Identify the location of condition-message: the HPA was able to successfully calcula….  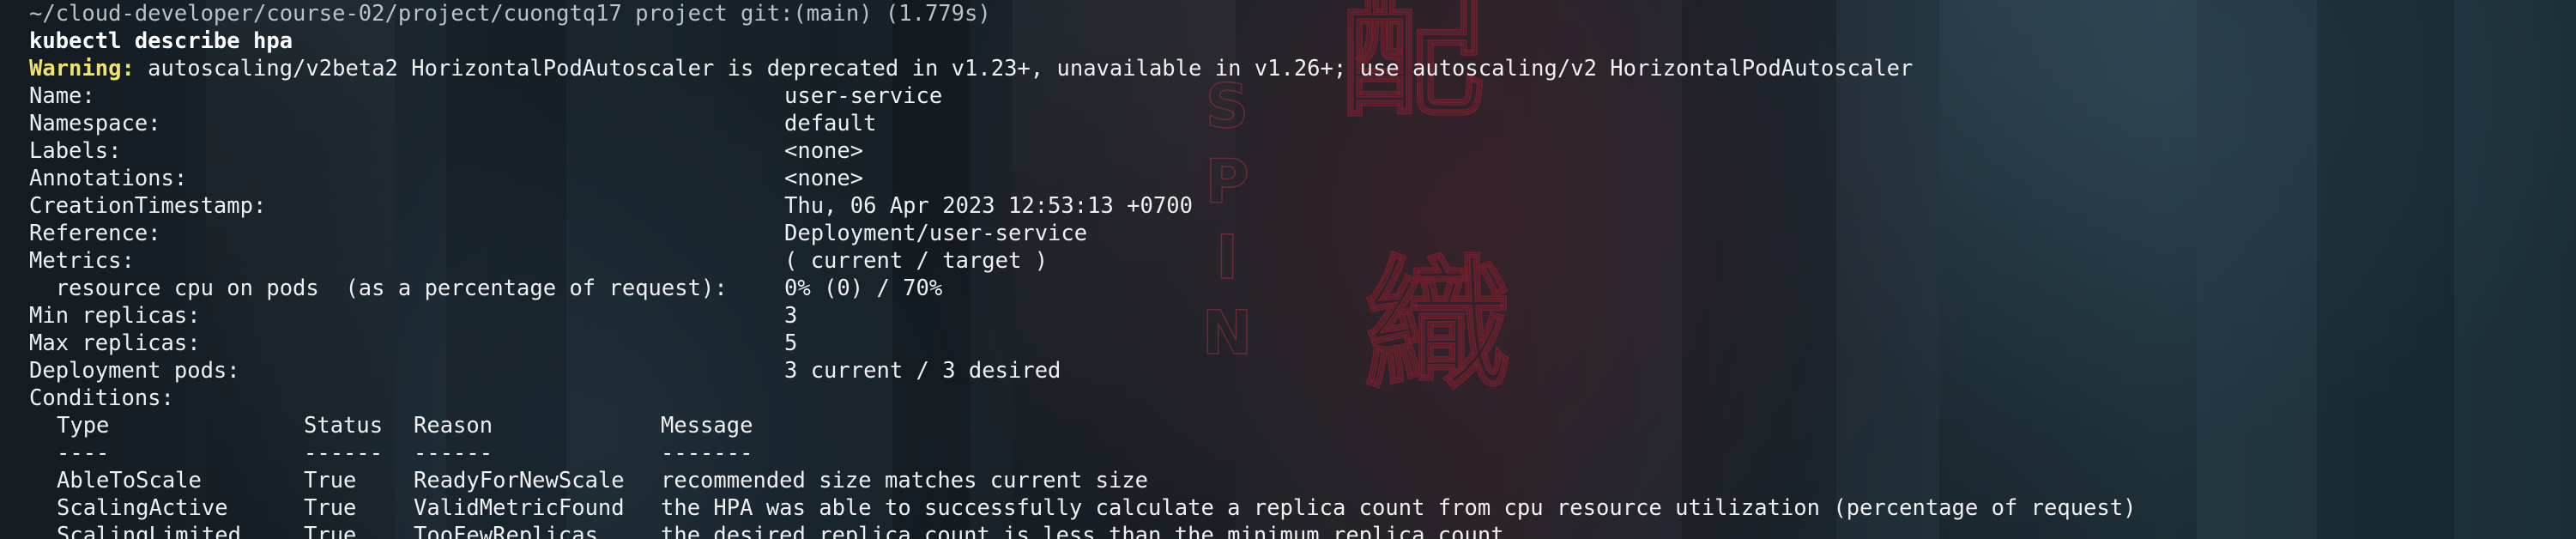
(1399, 508).